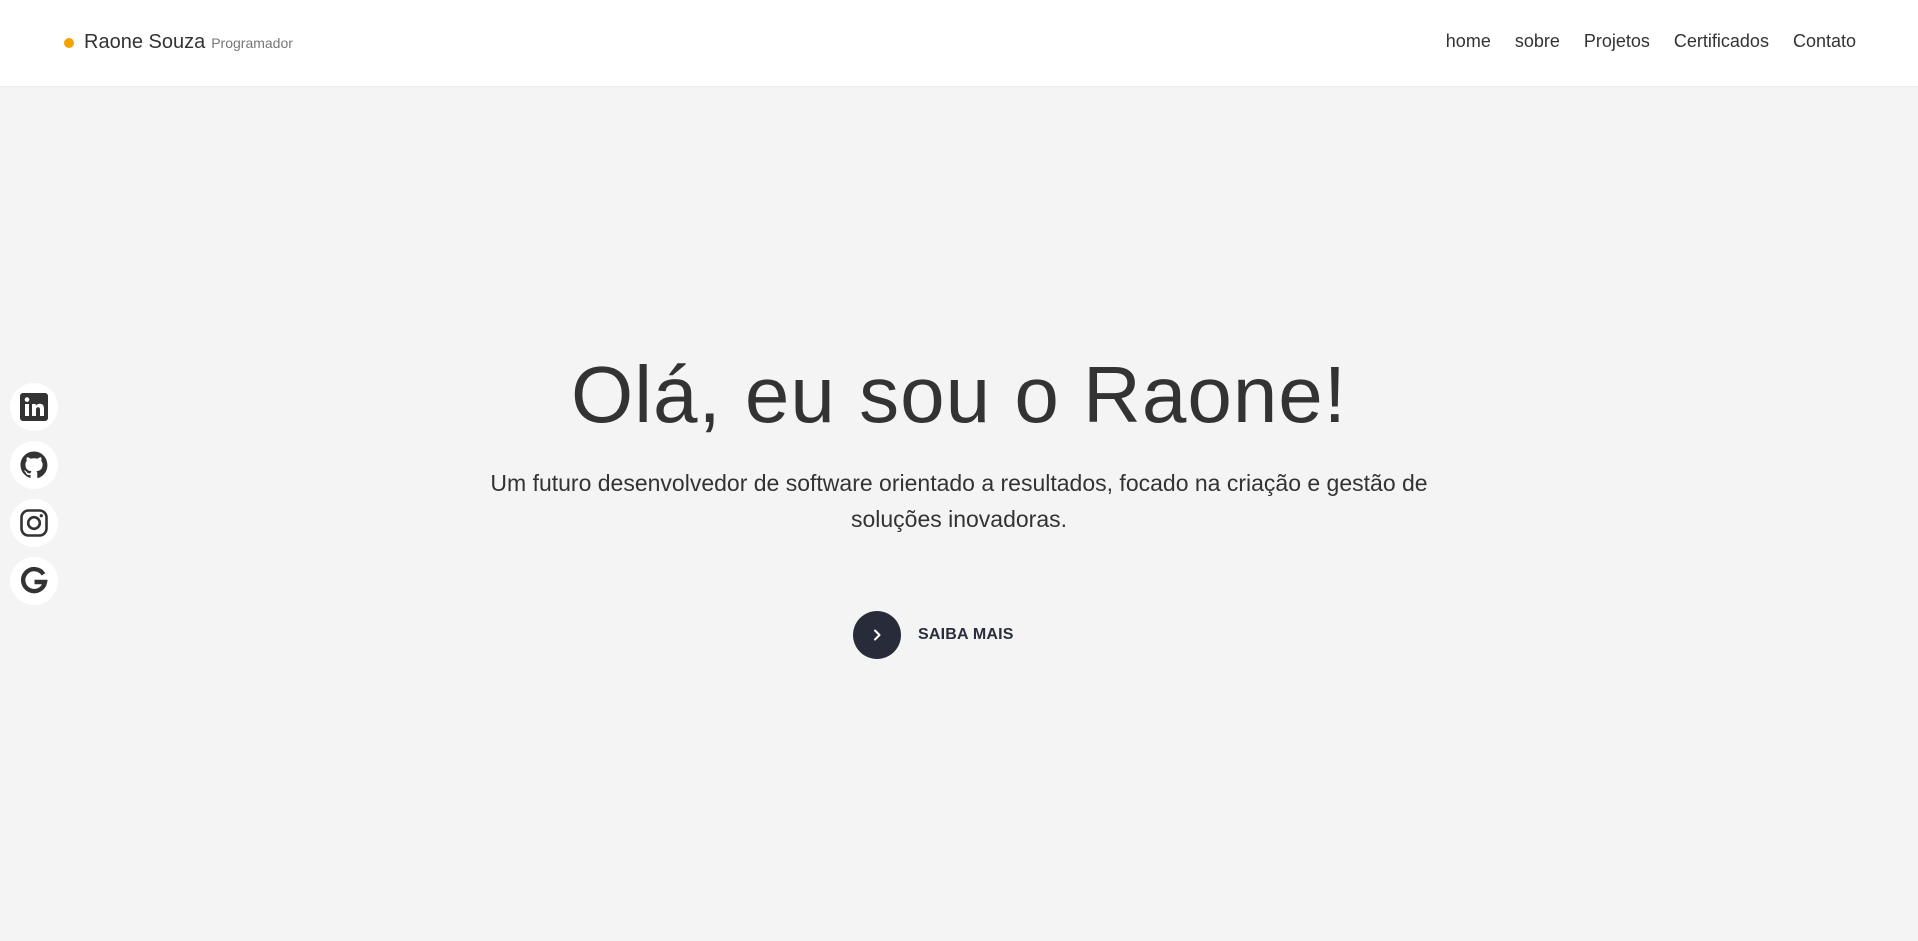 This screenshot has height=941, width=1918. Describe the element at coordinates (1468, 41) in the screenshot. I see `nav-item-home: home` at that location.